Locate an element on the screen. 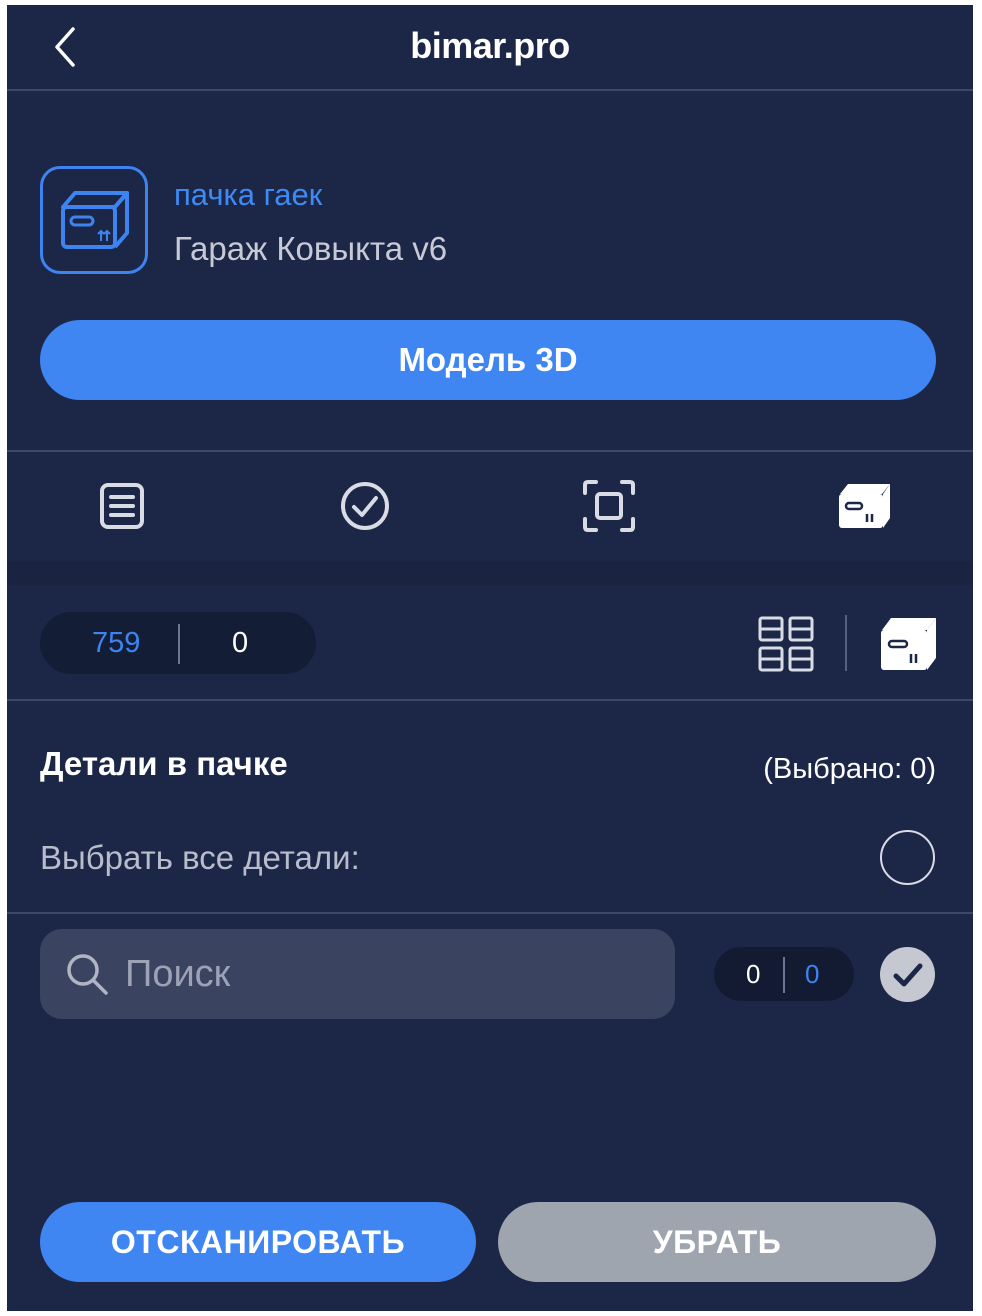 This screenshot has height=1316, width=982. search-box is located at coordinates (357, 974).